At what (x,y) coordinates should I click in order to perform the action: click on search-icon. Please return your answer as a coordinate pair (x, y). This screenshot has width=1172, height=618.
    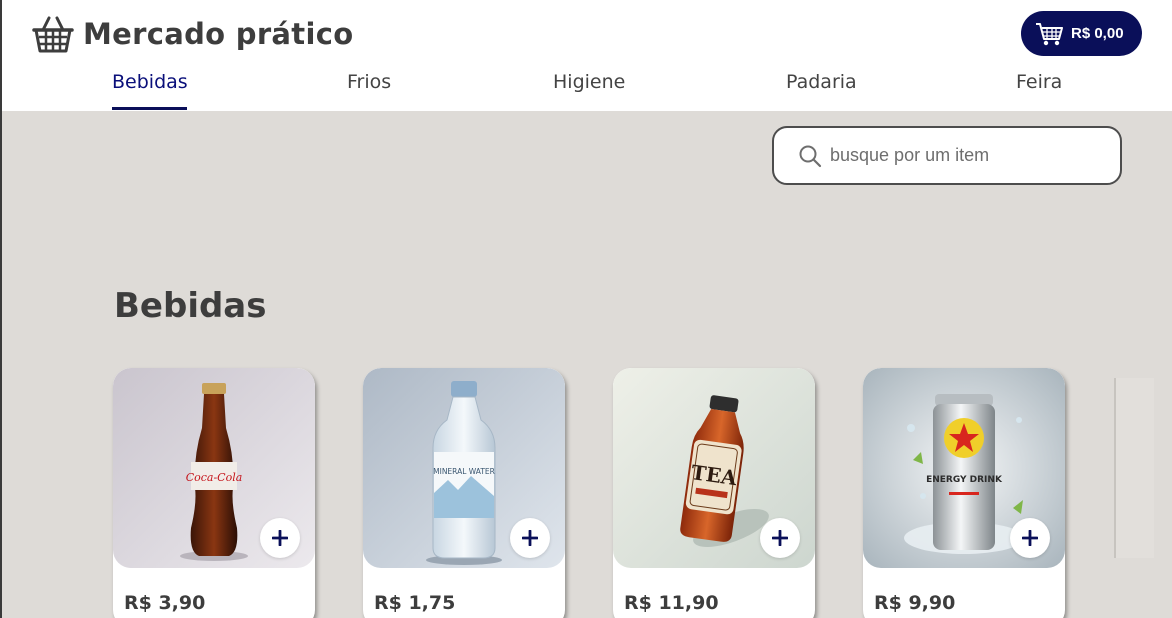
    Looking at the image, I should click on (810, 156).